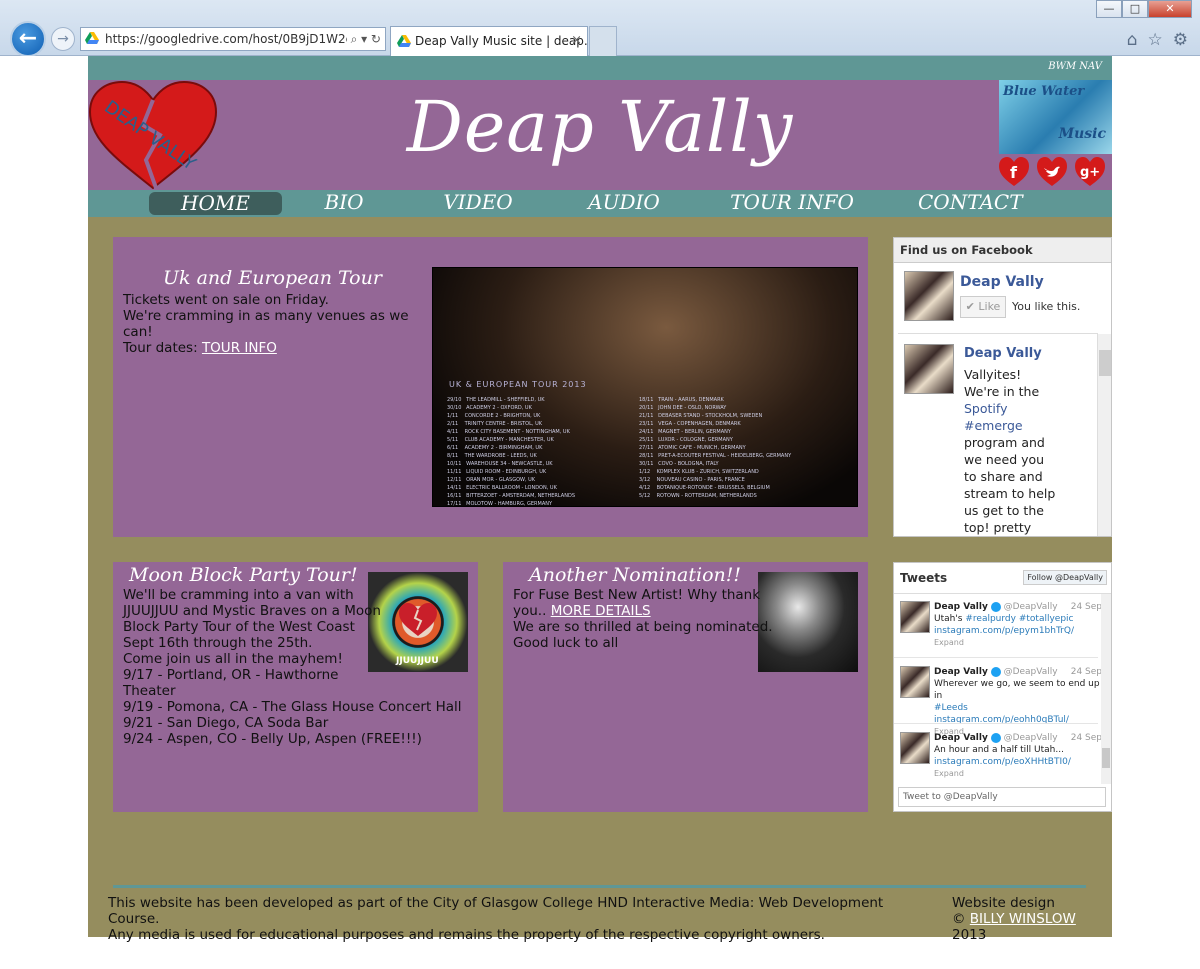 The image size is (1200, 969). I want to click on hashtag-link: #Leeds, so click(951, 708).